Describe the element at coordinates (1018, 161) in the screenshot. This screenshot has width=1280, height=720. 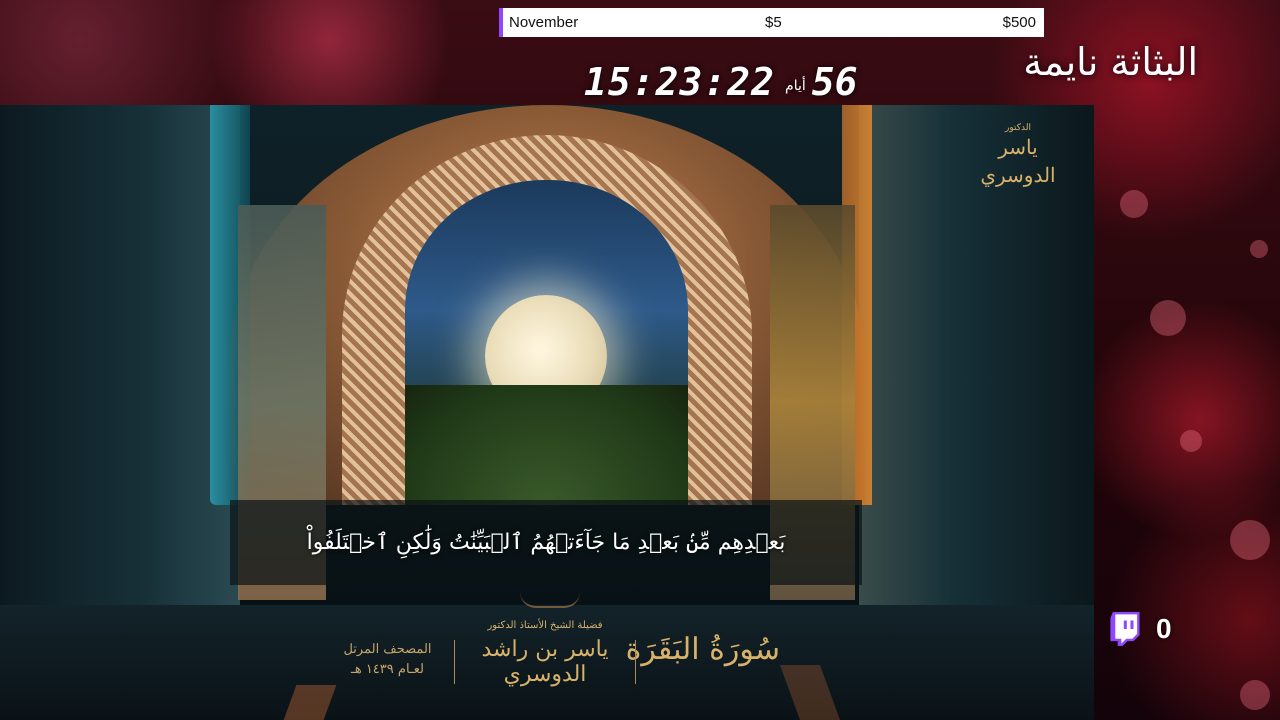
I see `reciter-logo-name: ياسر الدوسري` at that location.